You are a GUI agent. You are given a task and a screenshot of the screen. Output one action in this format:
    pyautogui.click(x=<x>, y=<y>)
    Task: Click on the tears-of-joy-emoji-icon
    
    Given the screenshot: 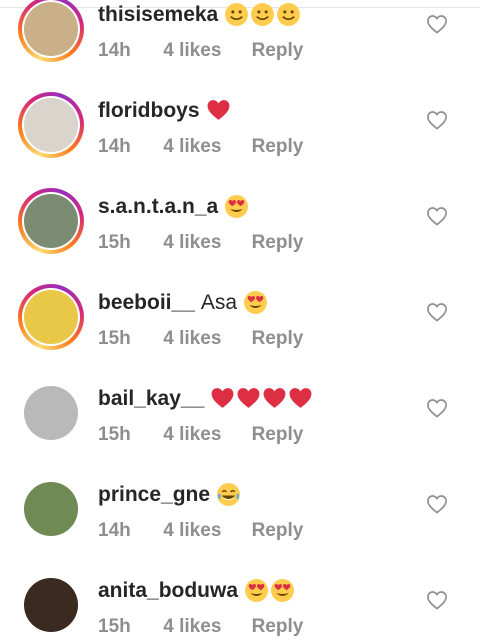 What is the action you would take?
    pyautogui.click(x=229, y=494)
    